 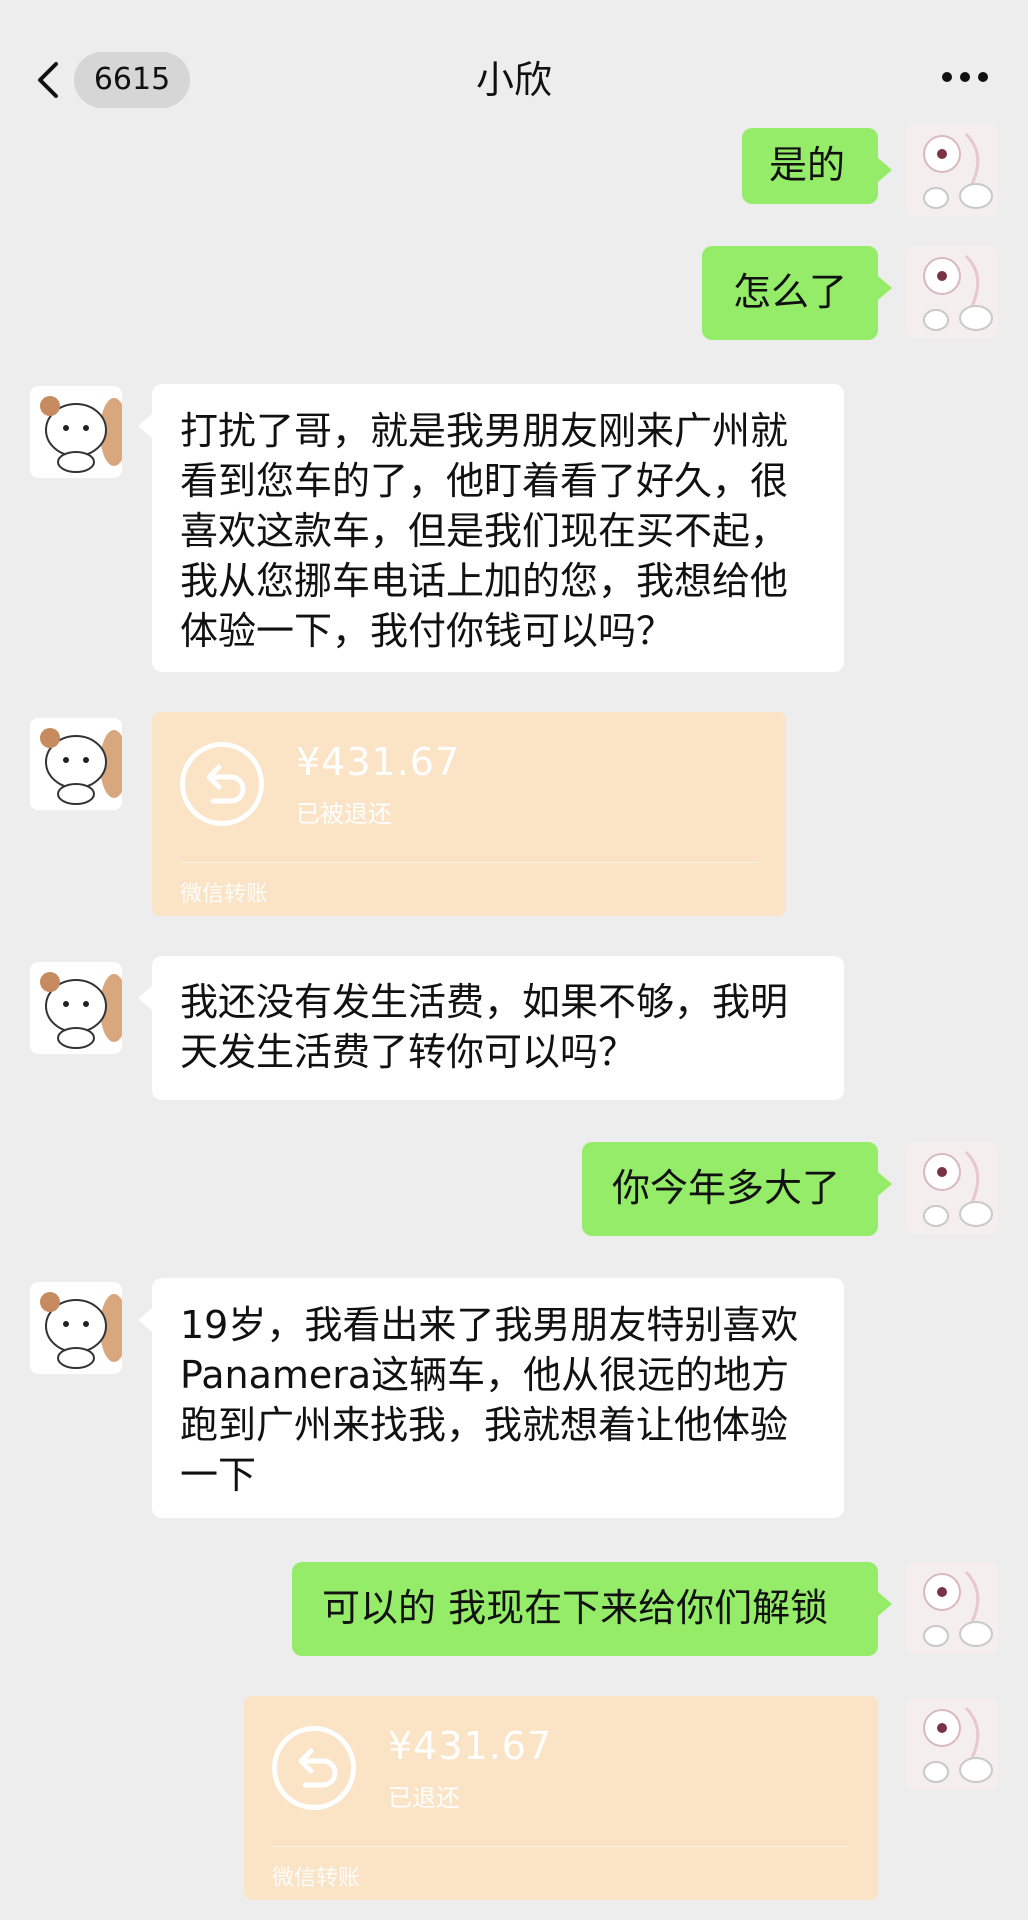 What do you see at coordinates (424, 1798) in the screenshot?
I see `transfer-status: 已退还` at bounding box center [424, 1798].